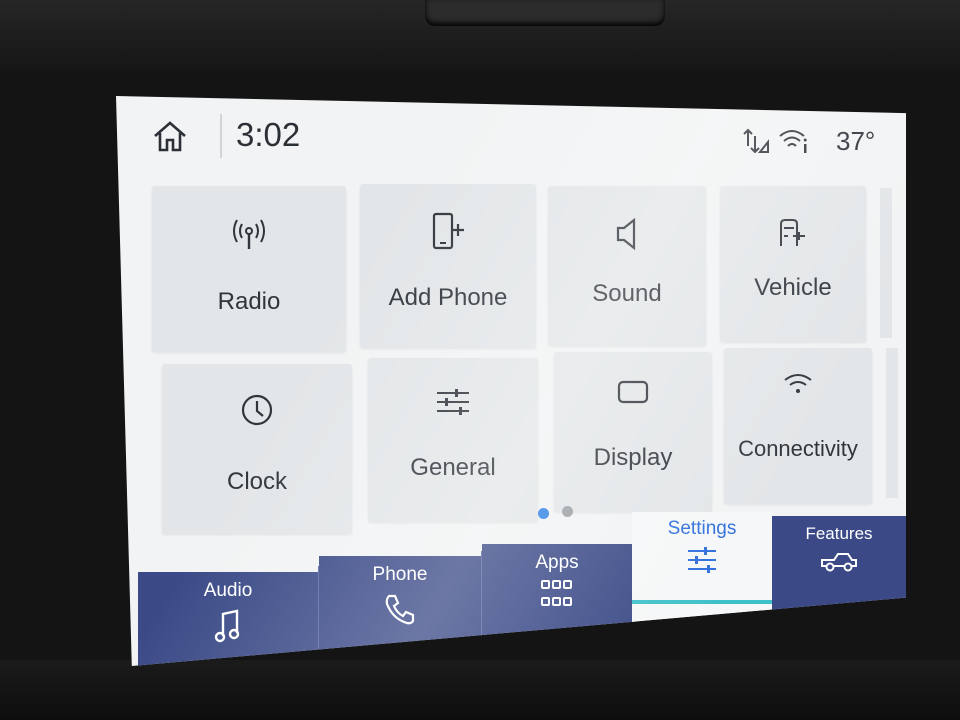 This screenshot has height=720, width=960. What do you see at coordinates (702, 560) in the screenshot?
I see `settings-sliders-icon` at bounding box center [702, 560].